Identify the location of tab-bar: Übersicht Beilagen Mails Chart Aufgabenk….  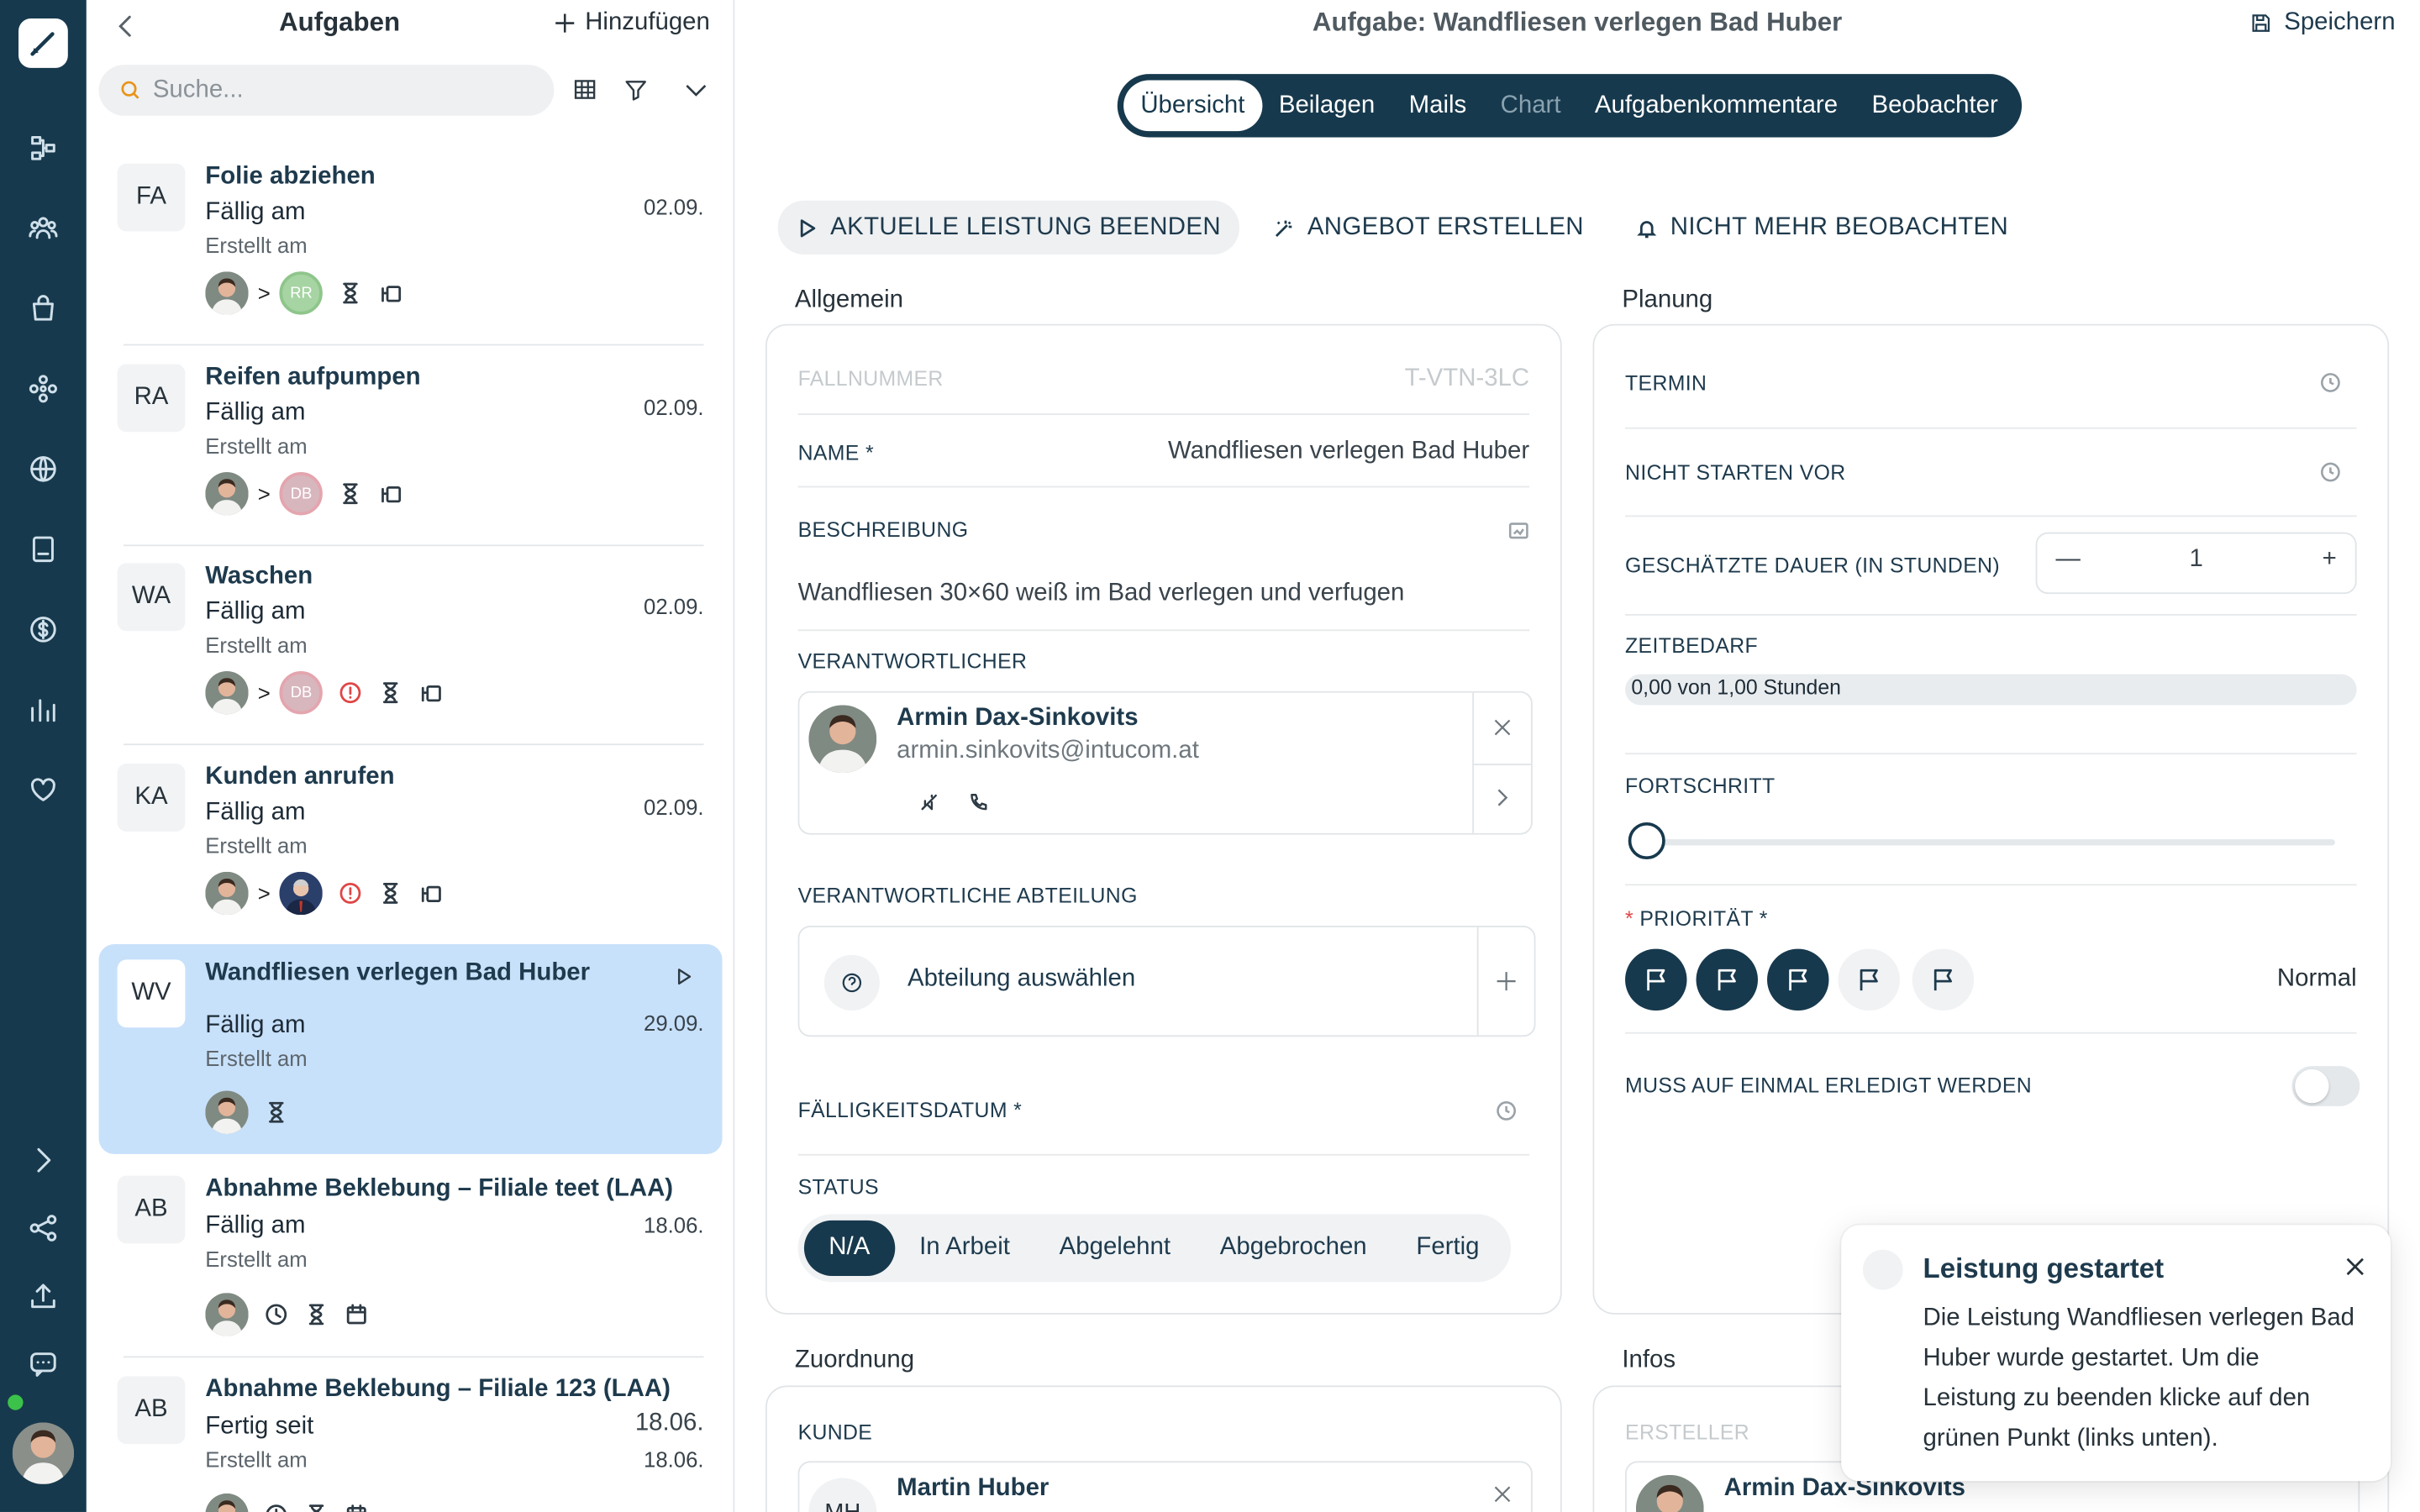
(1569, 106).